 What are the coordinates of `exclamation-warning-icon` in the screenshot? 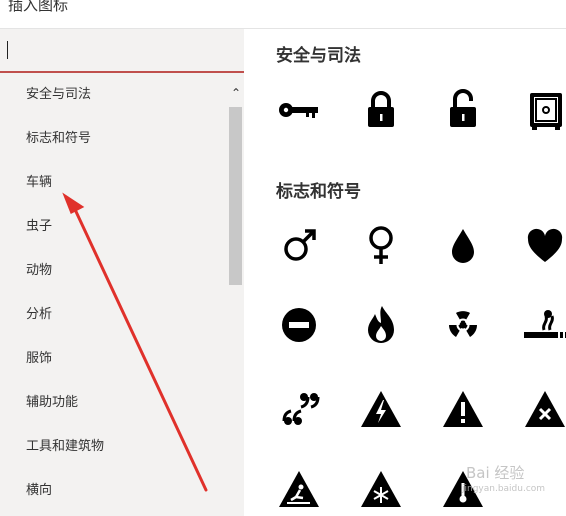 It's located at (463, 410).